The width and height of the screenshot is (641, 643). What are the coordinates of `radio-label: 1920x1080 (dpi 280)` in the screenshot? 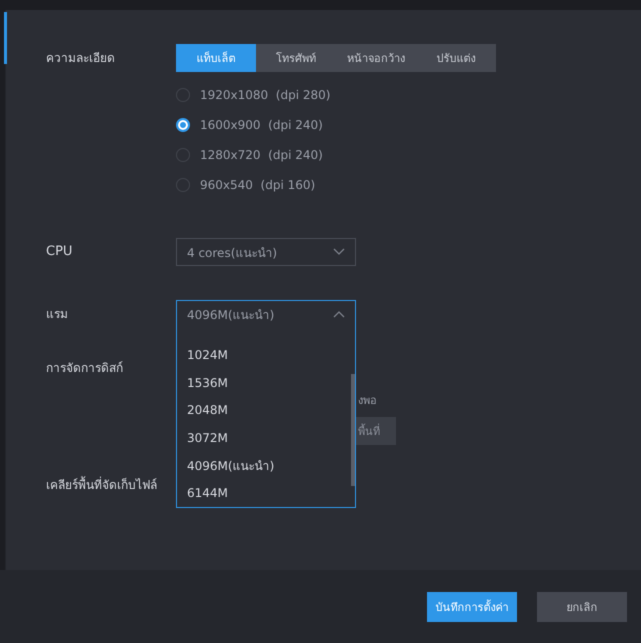 It's located at (265, 95).